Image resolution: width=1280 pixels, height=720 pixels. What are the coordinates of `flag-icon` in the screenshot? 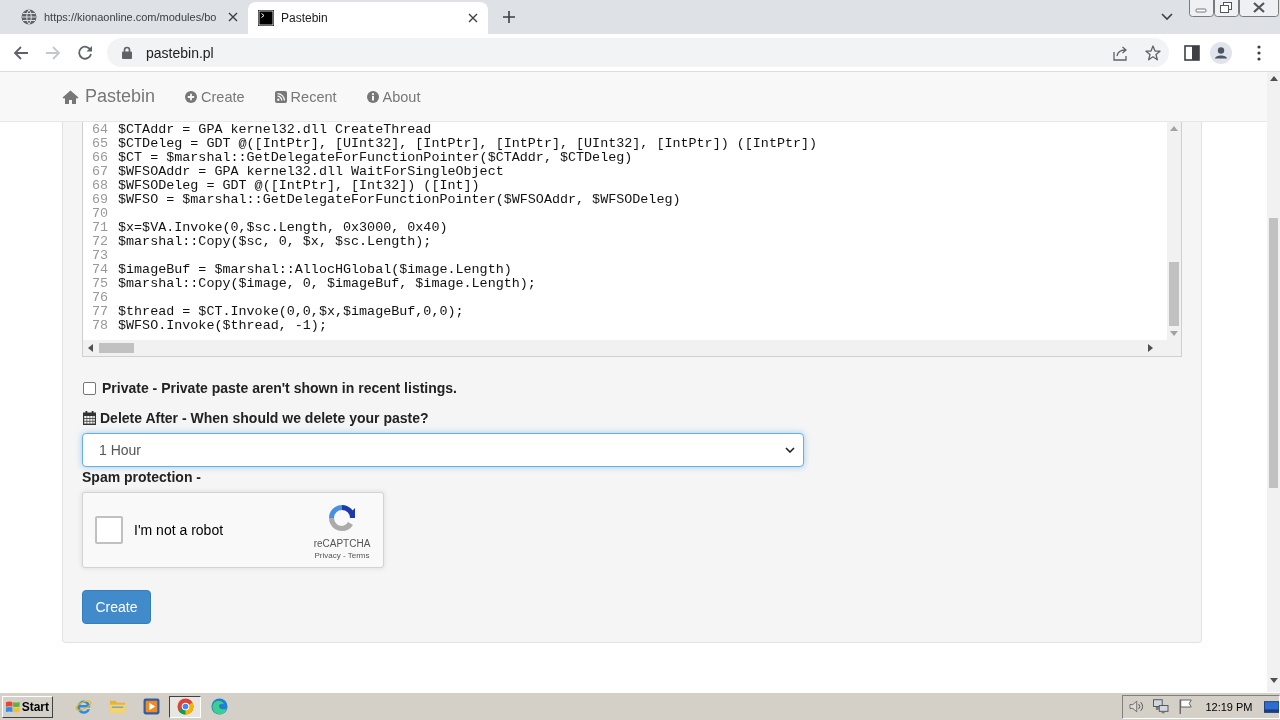 It's located at (1185, 706).